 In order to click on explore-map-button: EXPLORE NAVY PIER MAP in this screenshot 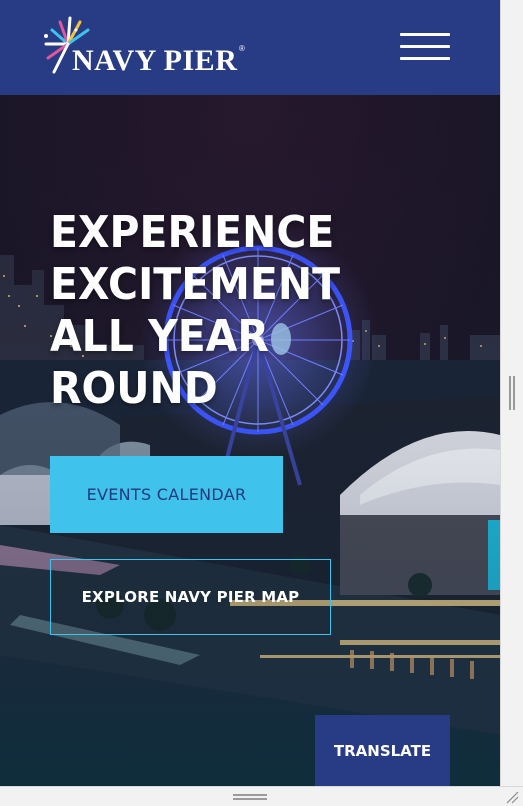, I will do `click(190, 597)`.